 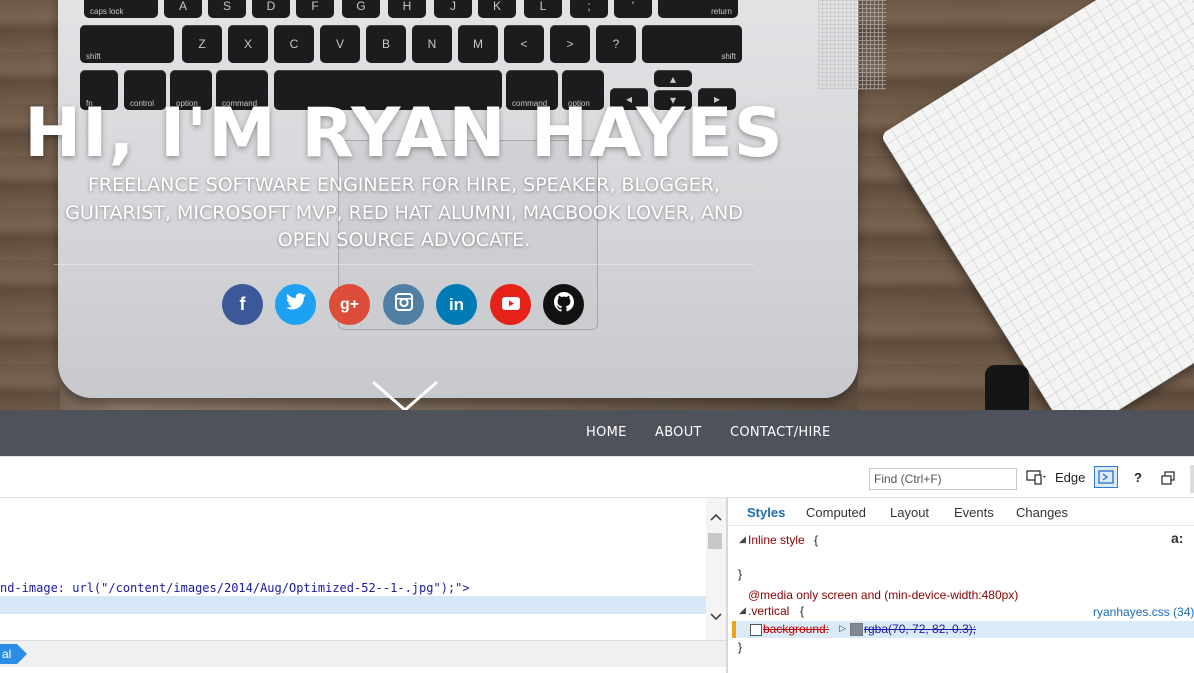 I want to click on key: B, so click(x=386, y=44).